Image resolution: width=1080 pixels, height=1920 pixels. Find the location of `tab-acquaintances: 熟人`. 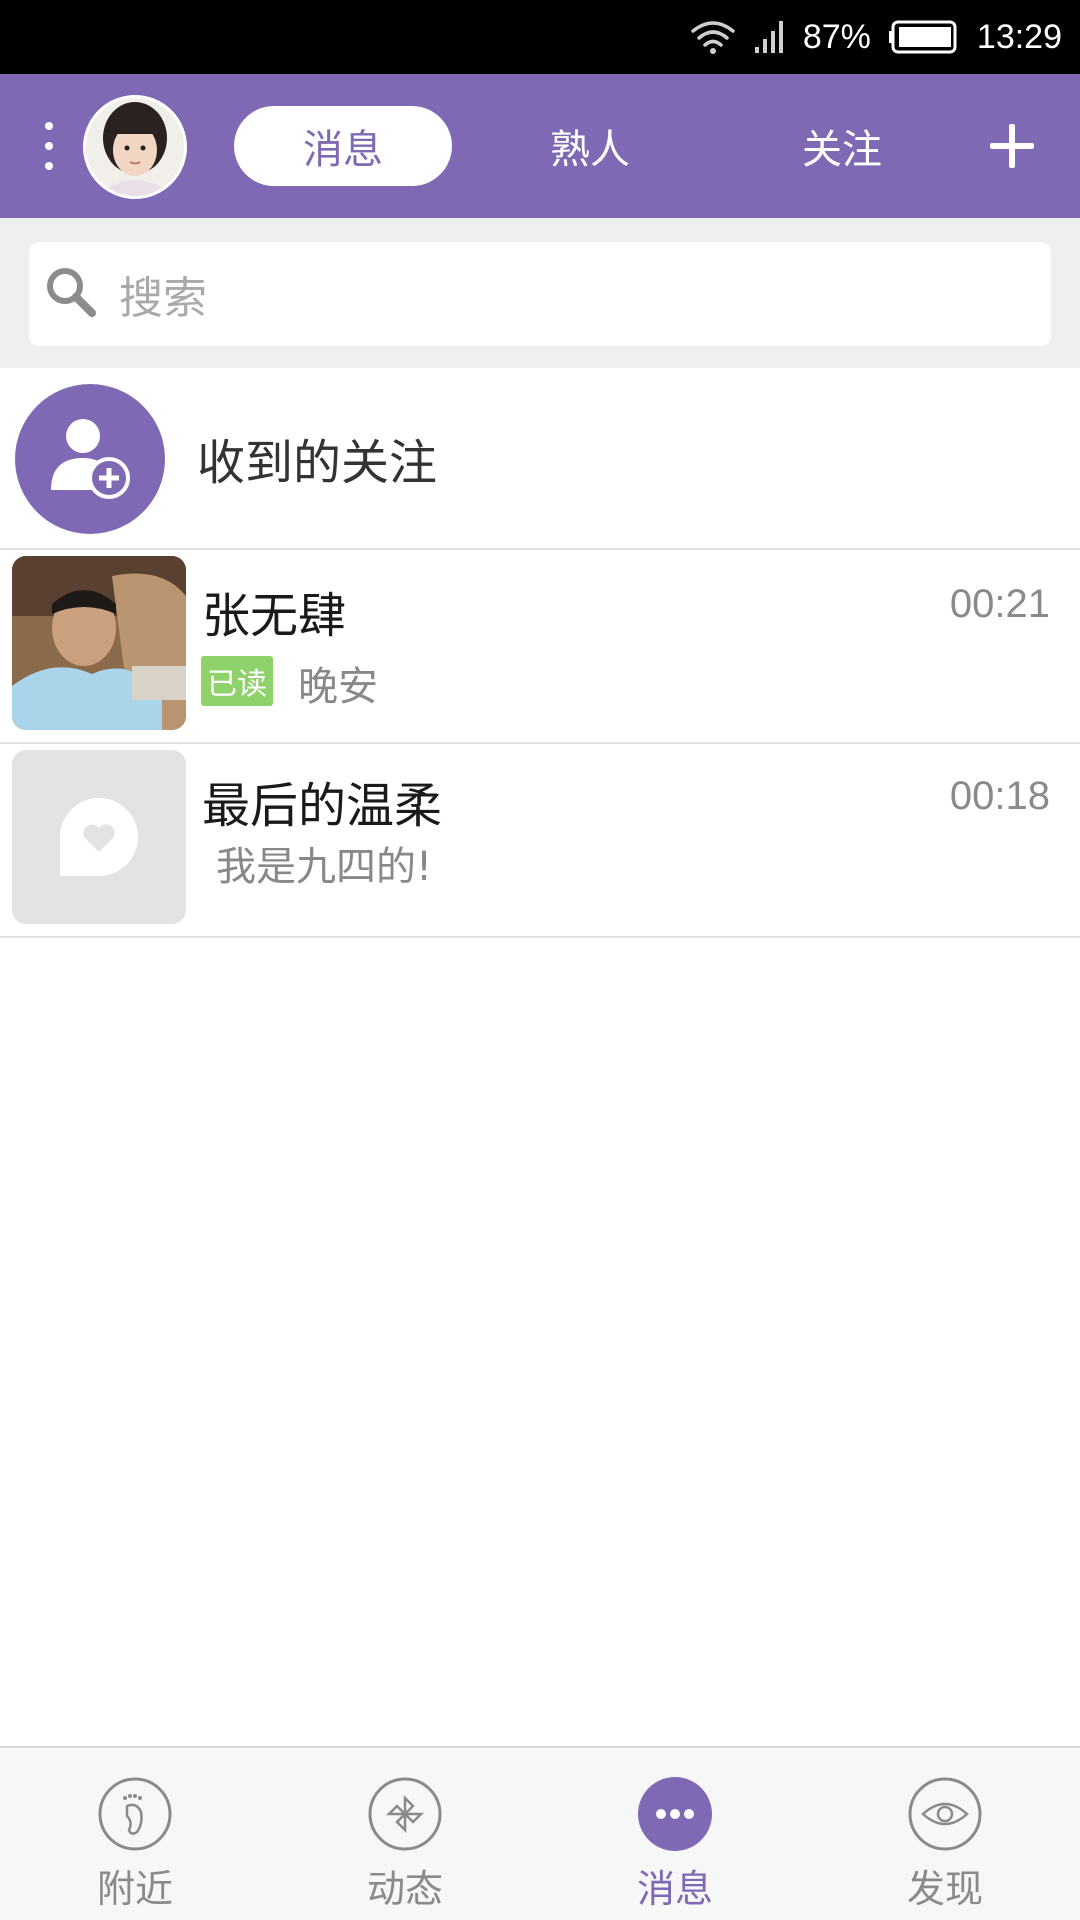

tab-acquaintances: 熟人 is located at coordinates (590, 146).